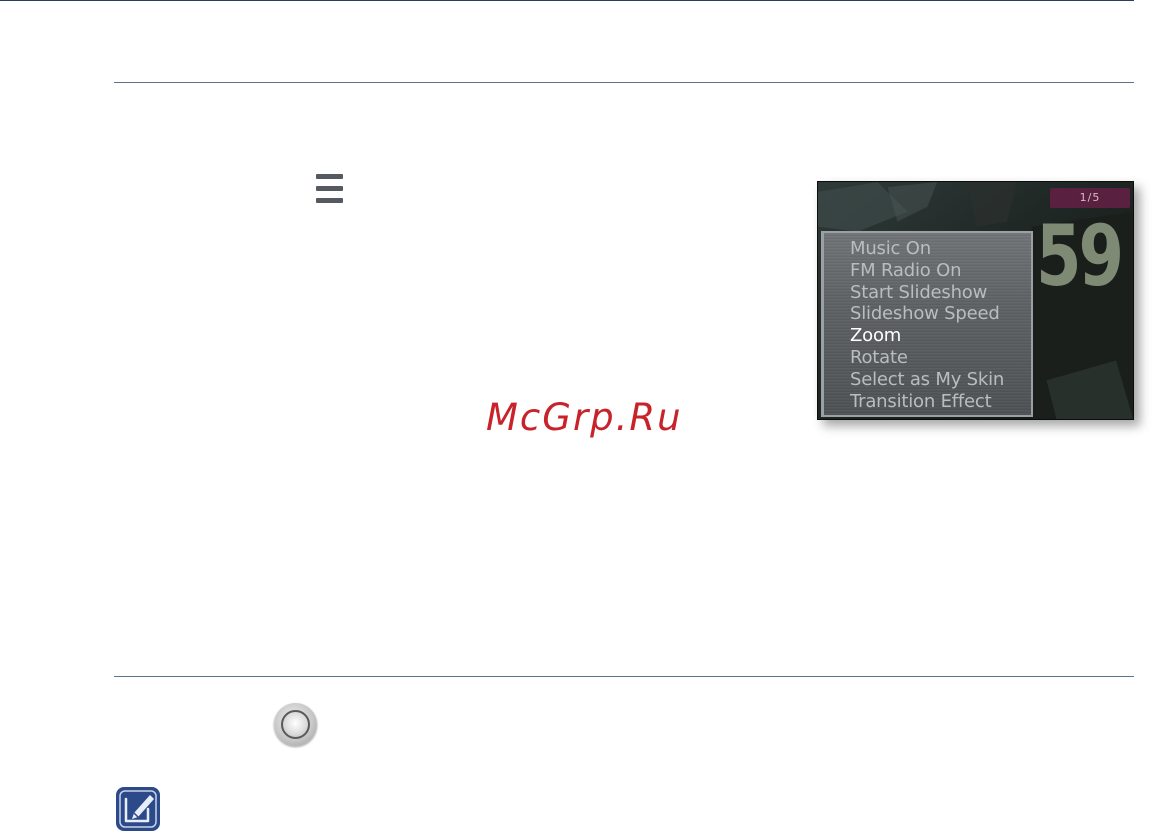 This screenshot has height=833, width=1162. I want to click on menu-item-music-on: Music On, so click(927, 249).